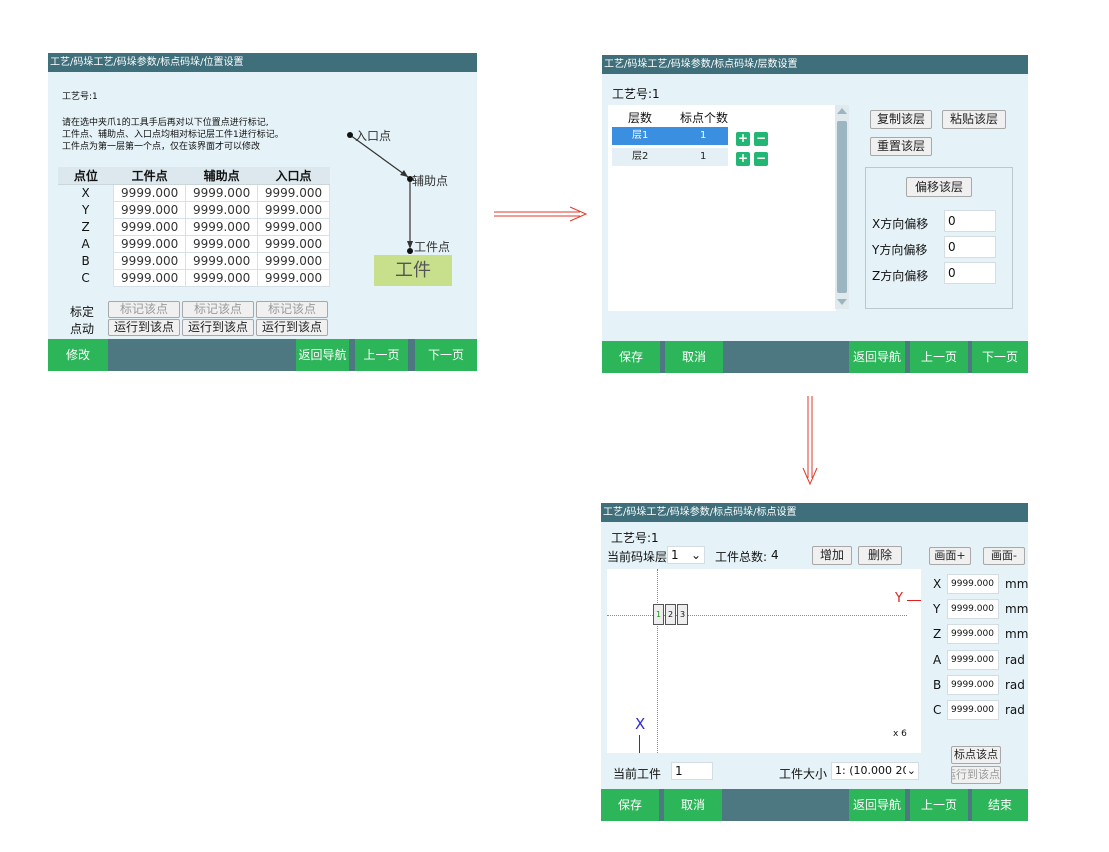 Image resolution: width=1109 pixels, height=852 pixels. I want to click on breadcrumb: 工艺/码垛工艺/码垛参数/标点码垛/标点设置, so click(700, 512).